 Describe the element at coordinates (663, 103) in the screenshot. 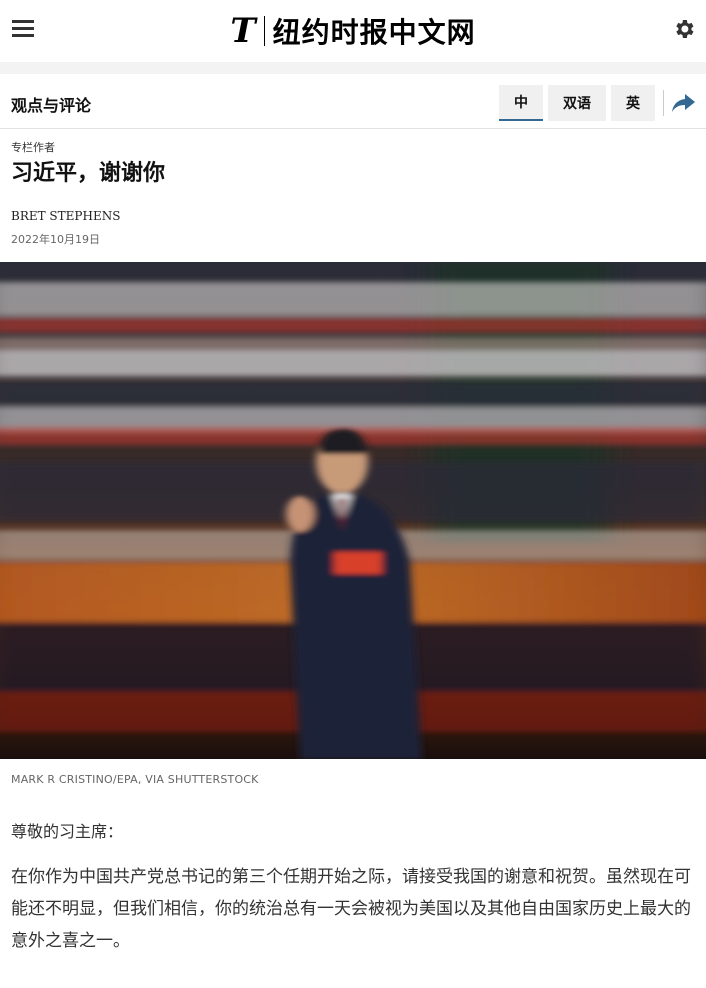

I see `tabs-divider` at that location.